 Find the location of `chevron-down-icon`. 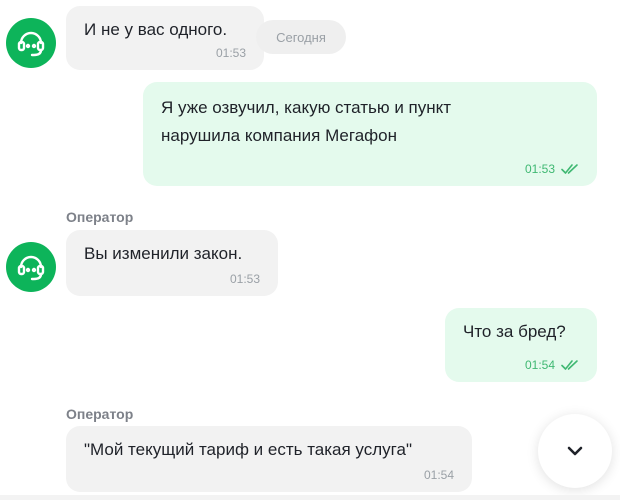

chevron-down-icon is located at coordinates (575, 451).